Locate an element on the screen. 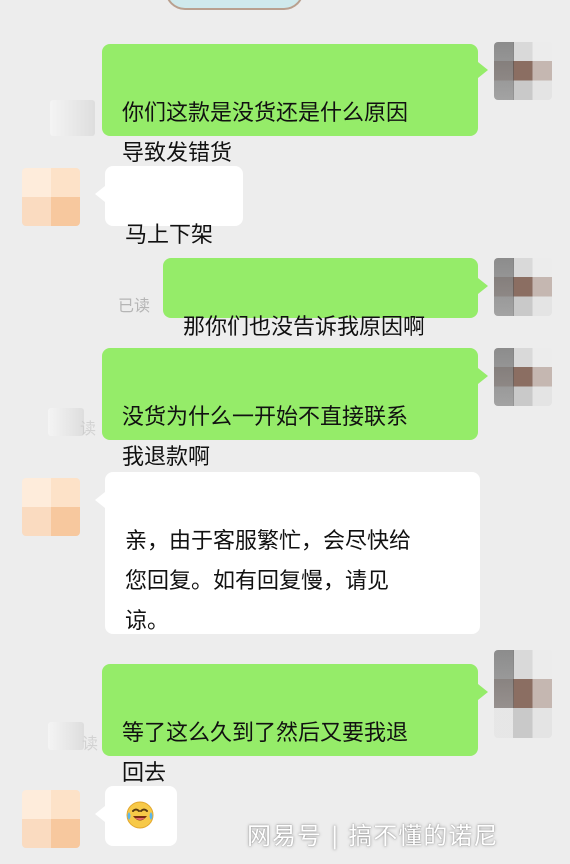 Image resolution: width=570 pixels, height=864 pixels. read-status: 已读 is located at coordinates (134, 305).